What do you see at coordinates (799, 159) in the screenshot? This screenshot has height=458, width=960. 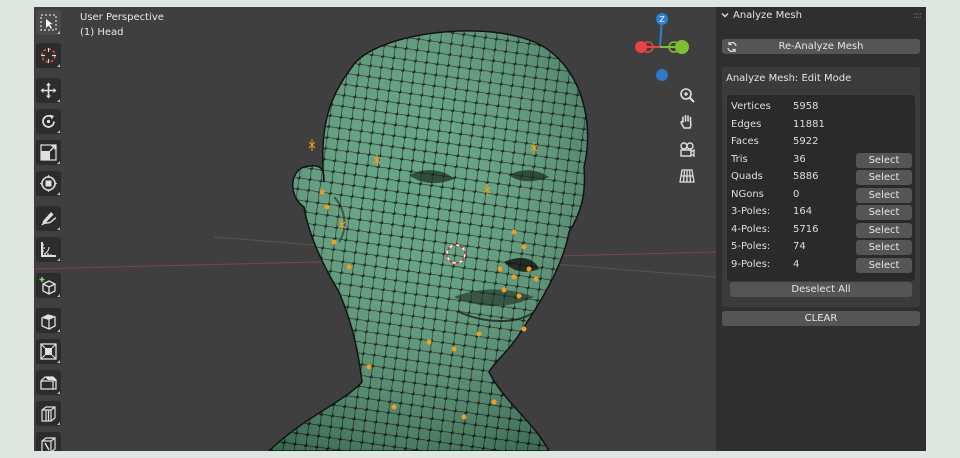 I see `stat-value: 36` at bounding box center [799, 159].